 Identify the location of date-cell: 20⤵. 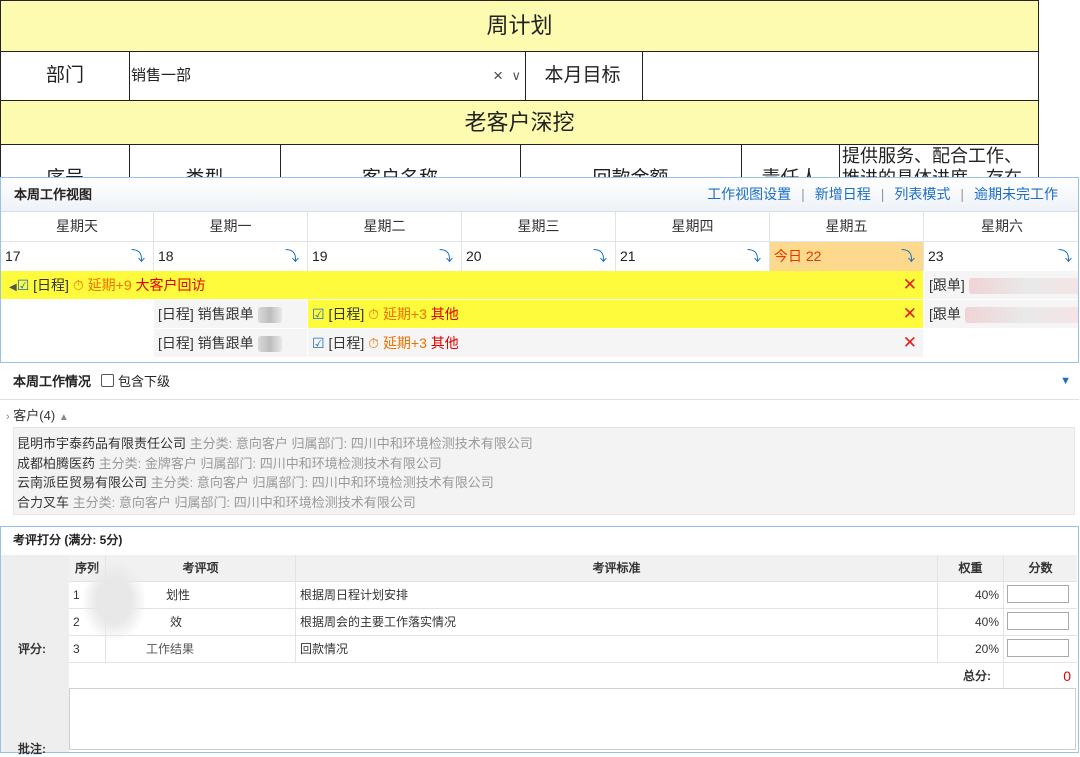
(539, 256).